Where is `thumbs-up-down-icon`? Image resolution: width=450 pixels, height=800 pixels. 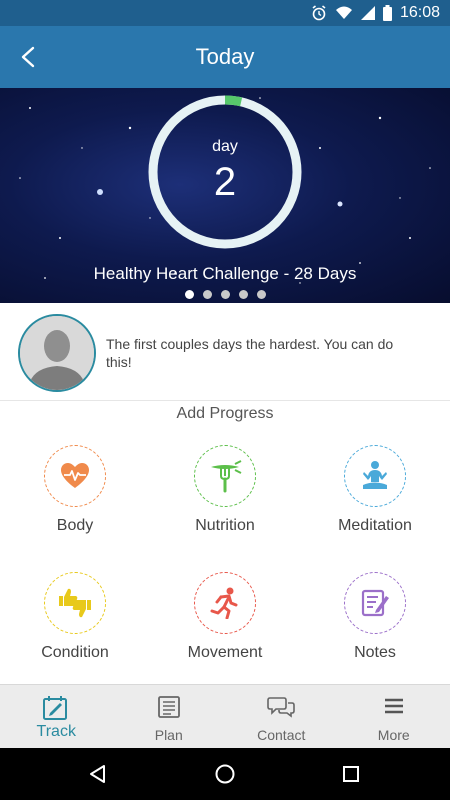 thumbs-up-down-icon is located at coordinates (75, 603).